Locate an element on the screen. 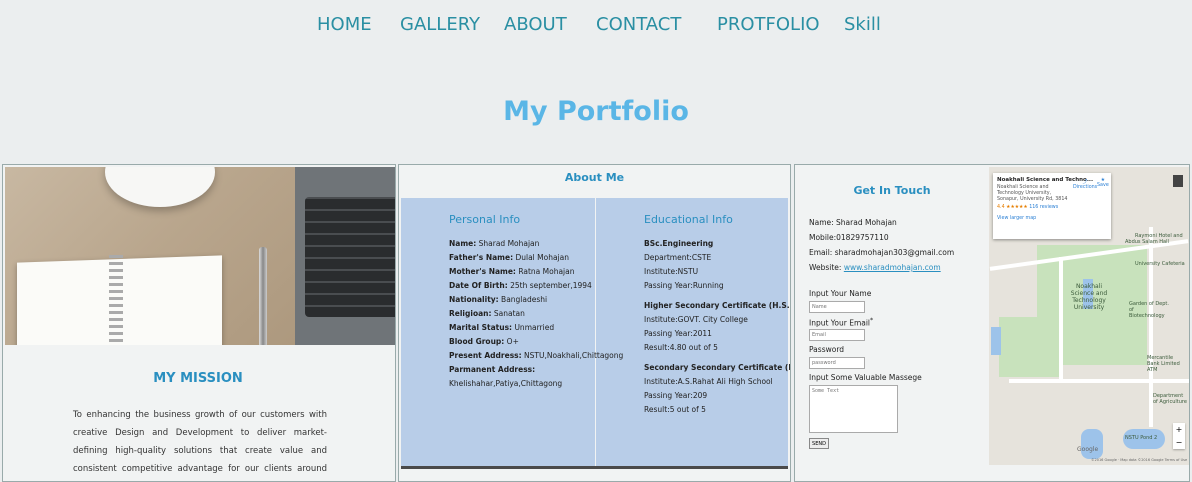 The width and height of the screenshot is (1192, 482). contact-title: Get In Touch is located at coordinates (892, 190).